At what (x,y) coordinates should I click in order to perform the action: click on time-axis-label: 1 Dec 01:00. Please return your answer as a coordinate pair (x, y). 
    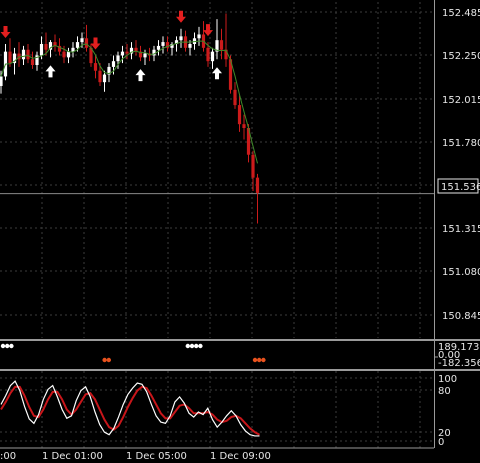
    Looking at the image, I should click on (72, 456).